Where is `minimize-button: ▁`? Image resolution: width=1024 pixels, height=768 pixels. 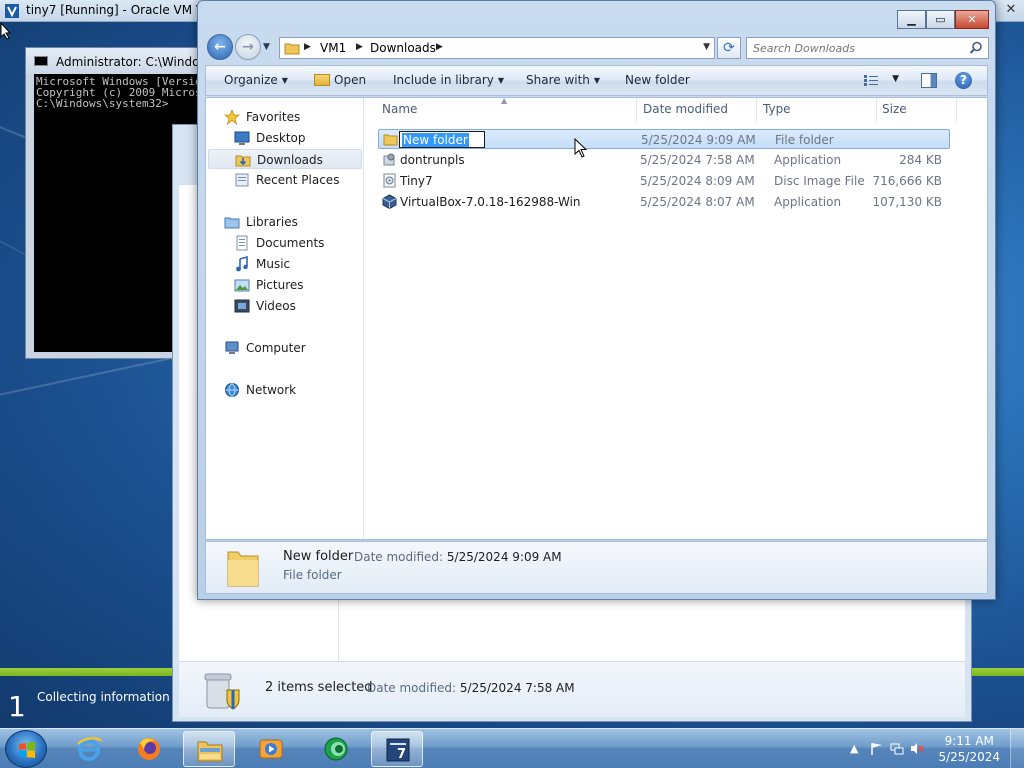 minimize-button: ▁ is located at coordinates (911, 19).